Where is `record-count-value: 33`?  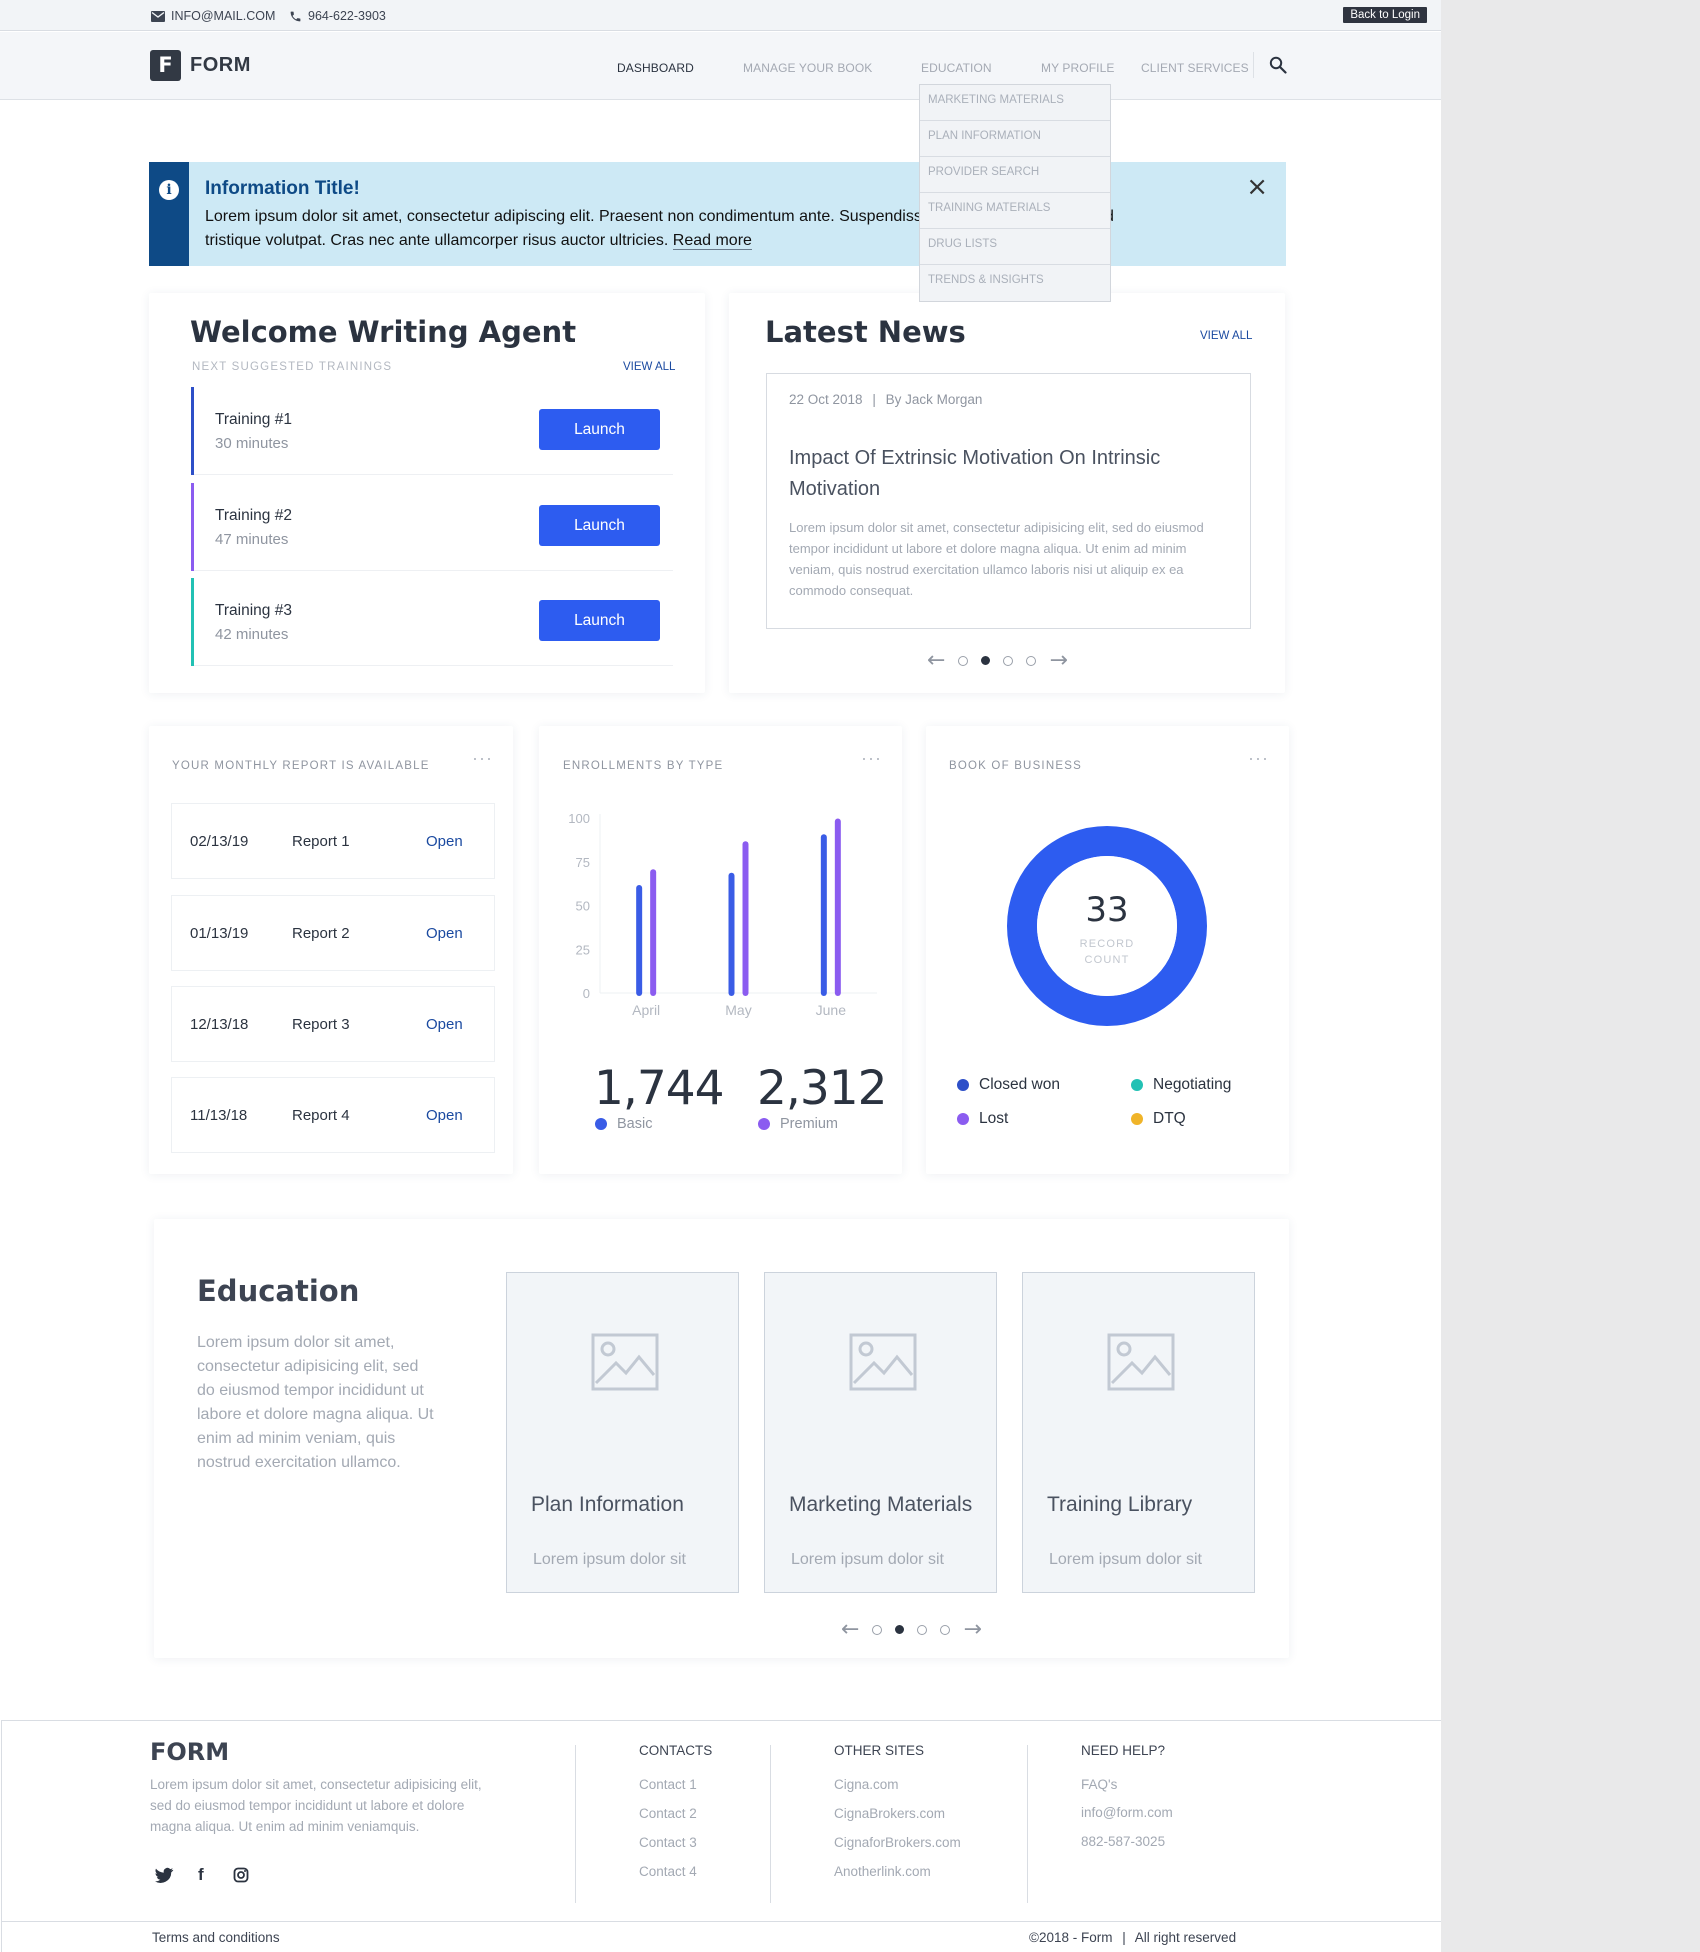 record-count-value: 33 is located at coordinates (1107, 910).